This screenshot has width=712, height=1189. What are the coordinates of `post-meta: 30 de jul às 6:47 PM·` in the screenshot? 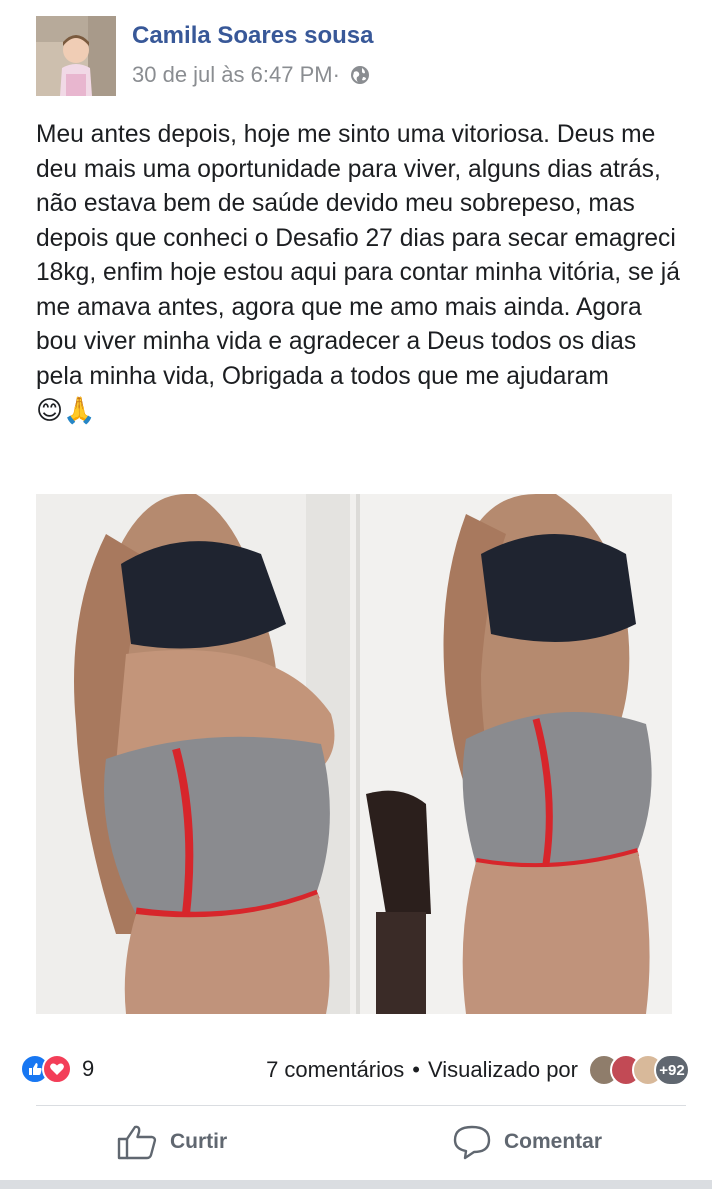 It's located at (251, 75).